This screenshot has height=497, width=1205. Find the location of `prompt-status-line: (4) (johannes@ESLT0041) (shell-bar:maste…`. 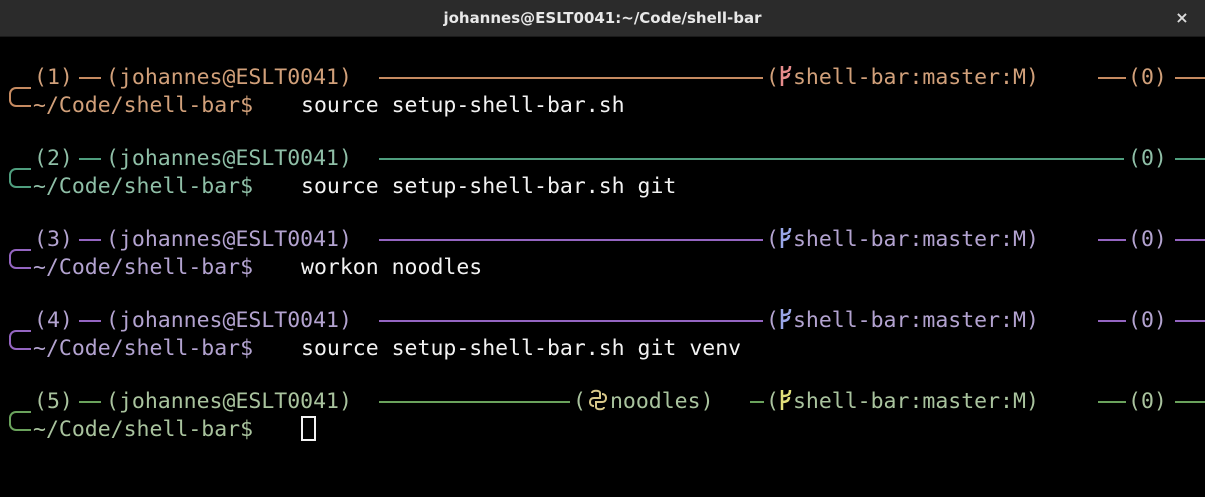

prompt-status-line: (4) (johannes@ESLT0041) (shell-bar:maste… is located at coordinates (602, 321).